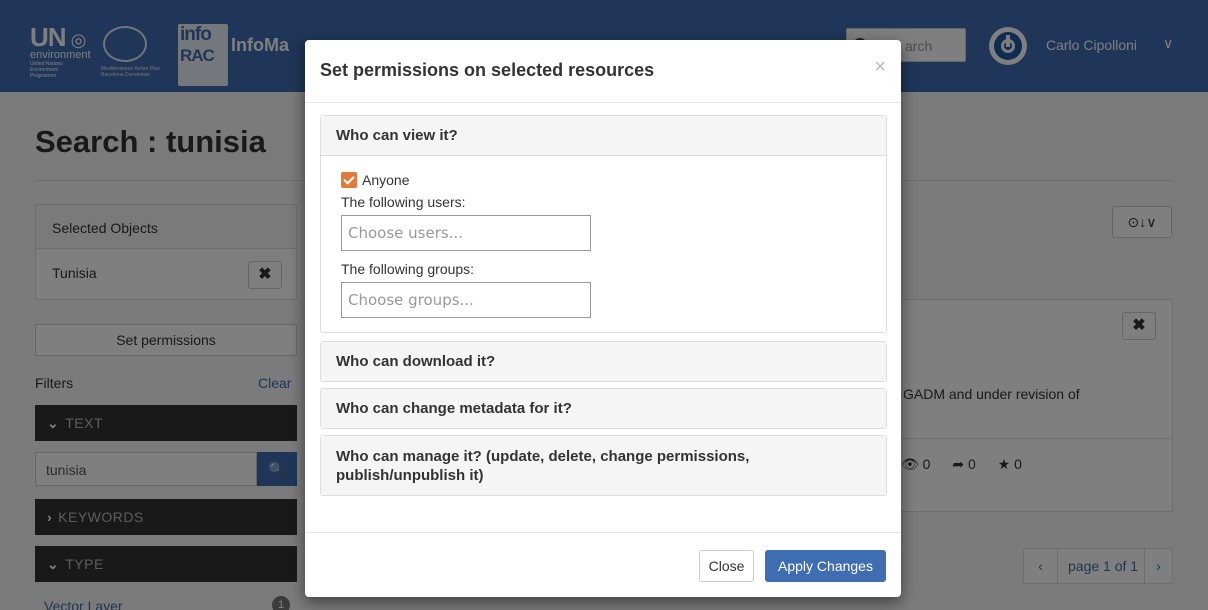  Describe the element at coordinates (466, 300) in the screenshot. I see `groups-input` at that location.